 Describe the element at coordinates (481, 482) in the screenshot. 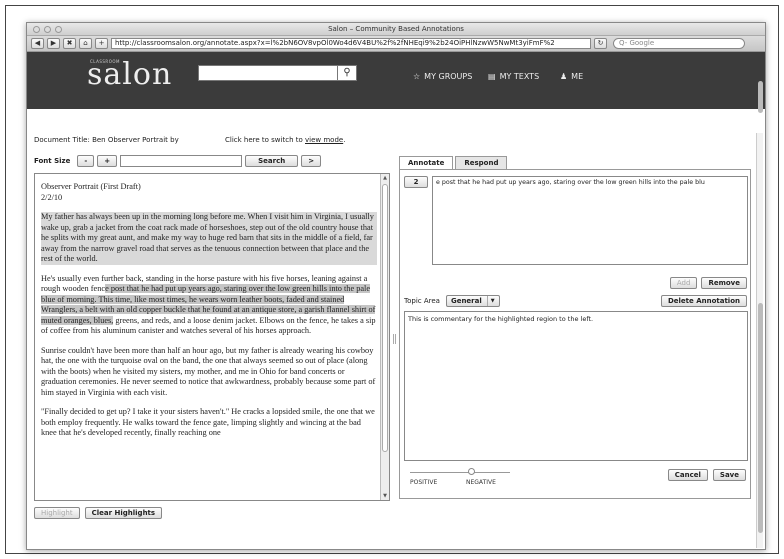

I see `negative-label: NEGATIVE` at that location.